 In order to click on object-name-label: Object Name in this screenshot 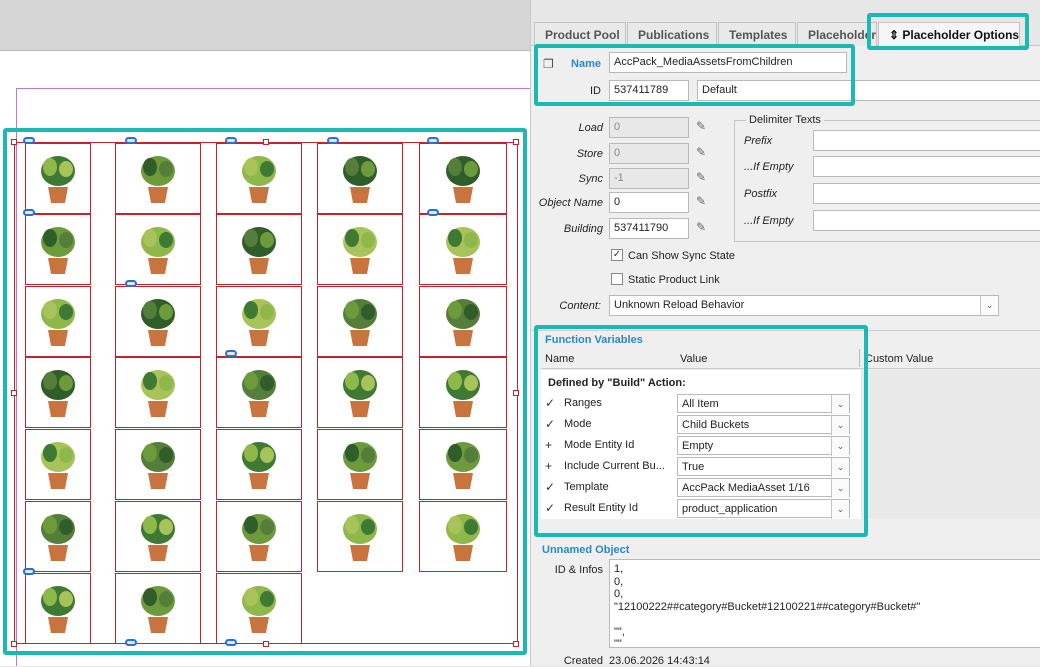, I will do `click(570, 203)`.